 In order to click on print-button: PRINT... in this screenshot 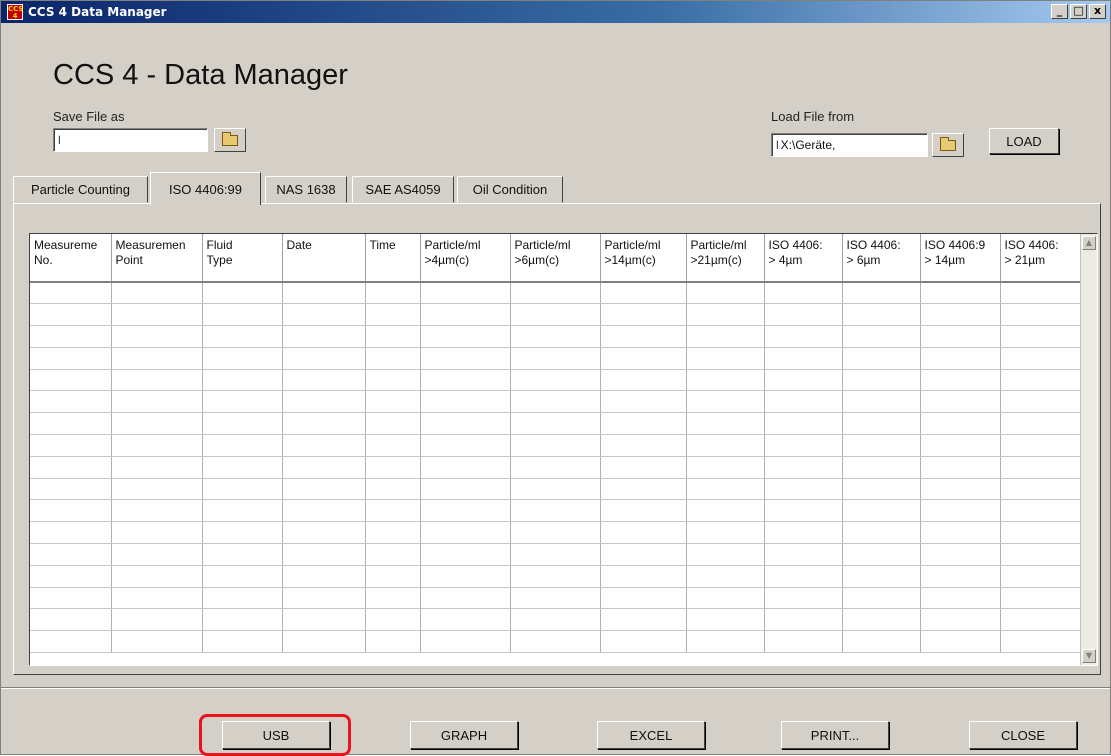, I will do `click(835, 735)`.